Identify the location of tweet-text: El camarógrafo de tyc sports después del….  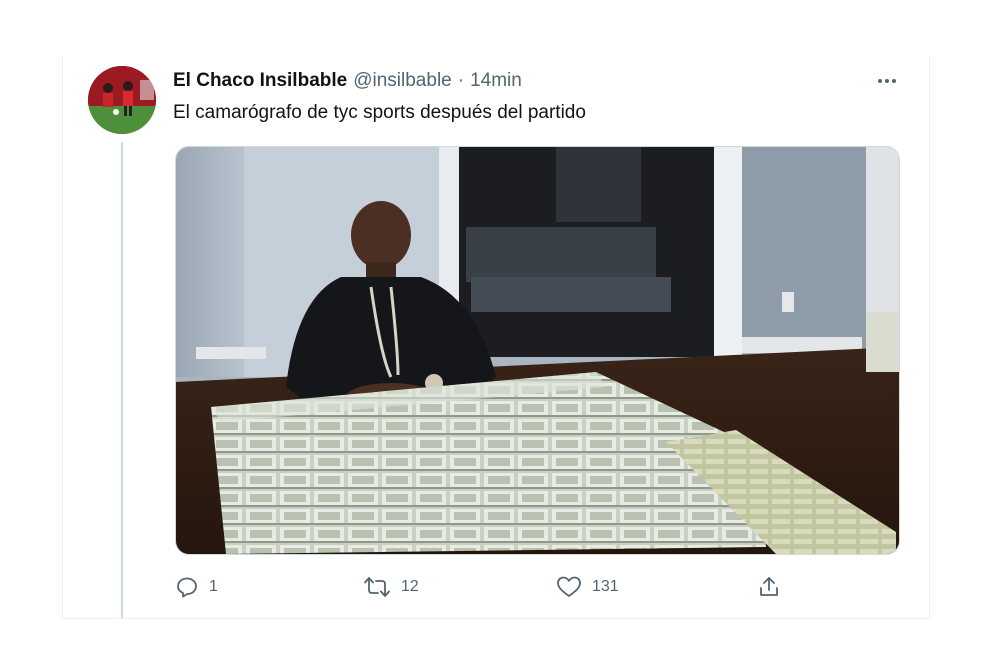
(379, 112).